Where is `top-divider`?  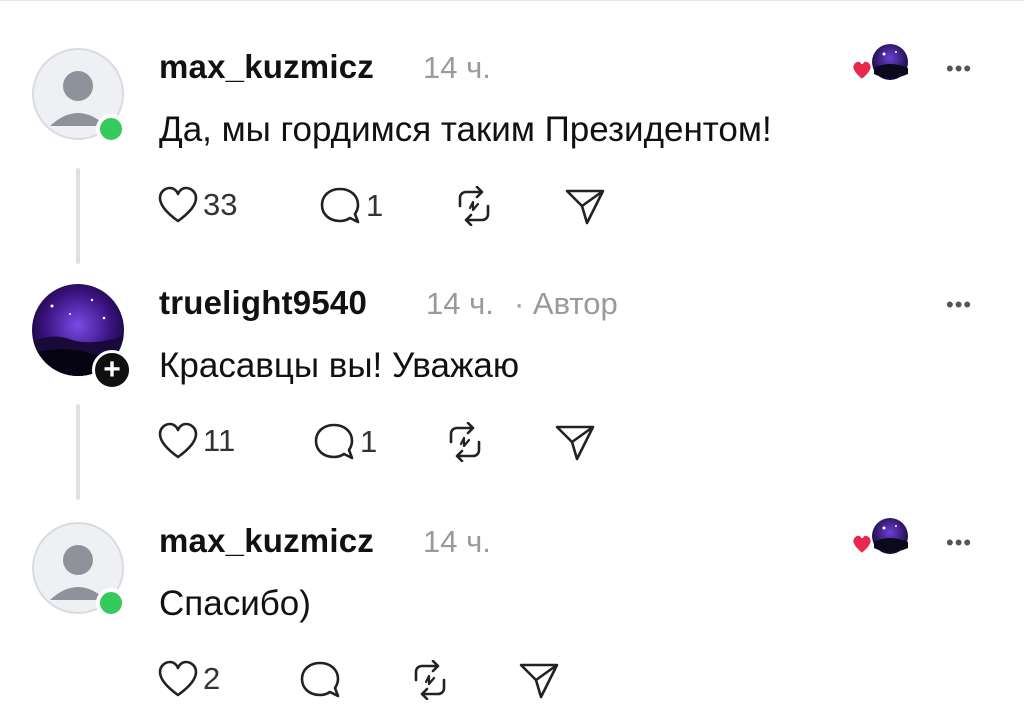
top-divider is located at coordinates (512, 0).